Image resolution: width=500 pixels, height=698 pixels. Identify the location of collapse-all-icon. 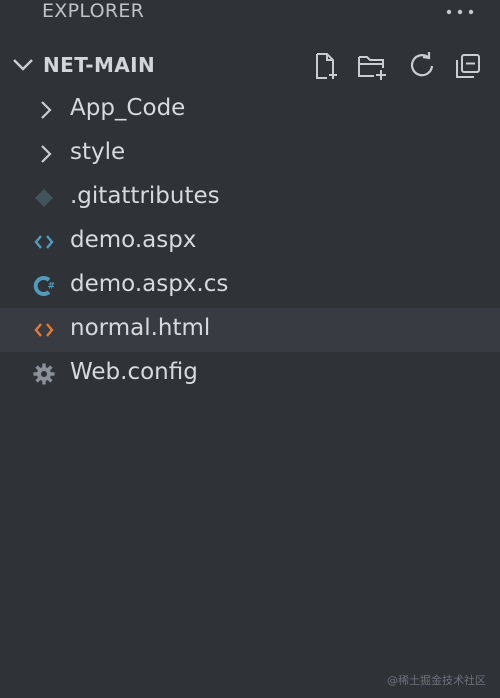
(468, 66).